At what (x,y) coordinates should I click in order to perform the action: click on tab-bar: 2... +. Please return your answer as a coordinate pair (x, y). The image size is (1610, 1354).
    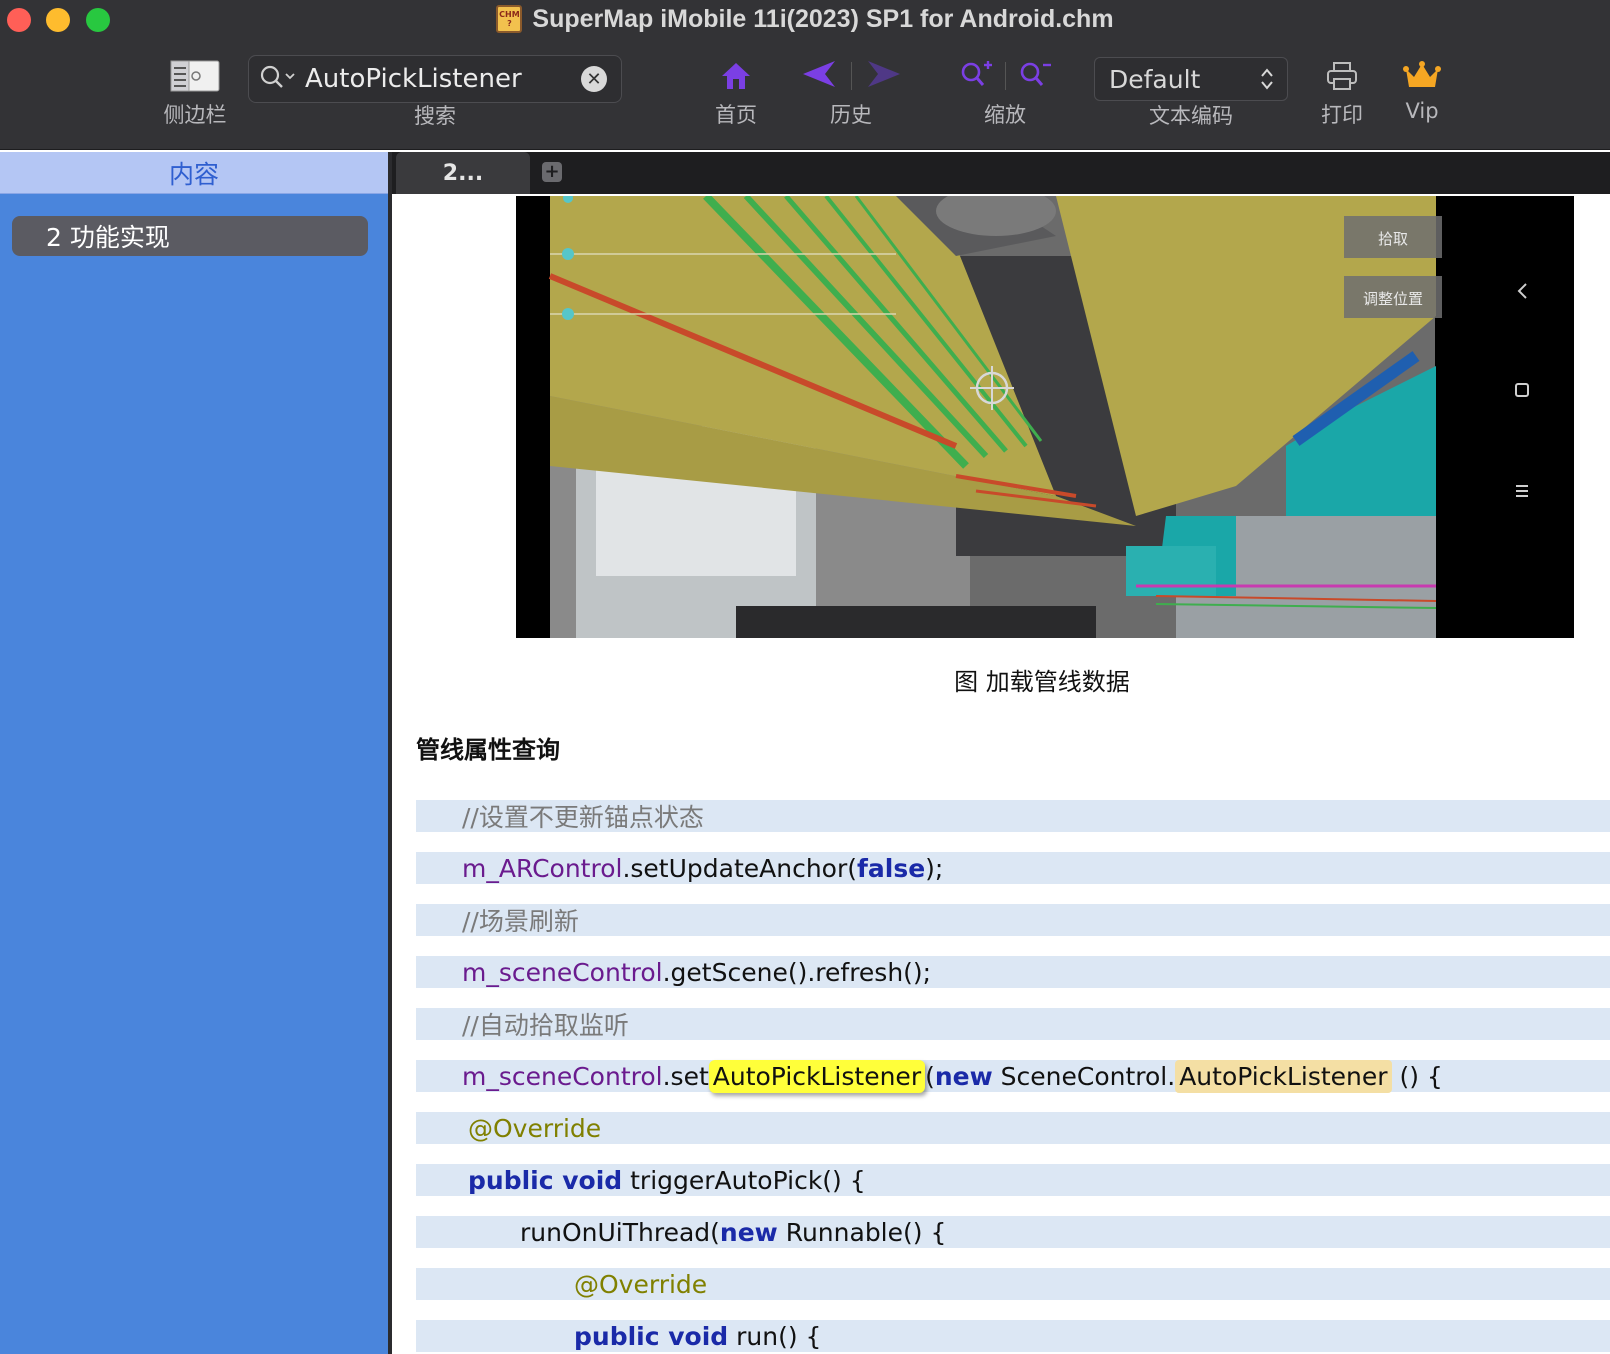
    Looking at the image, I should click on (1001, 173).